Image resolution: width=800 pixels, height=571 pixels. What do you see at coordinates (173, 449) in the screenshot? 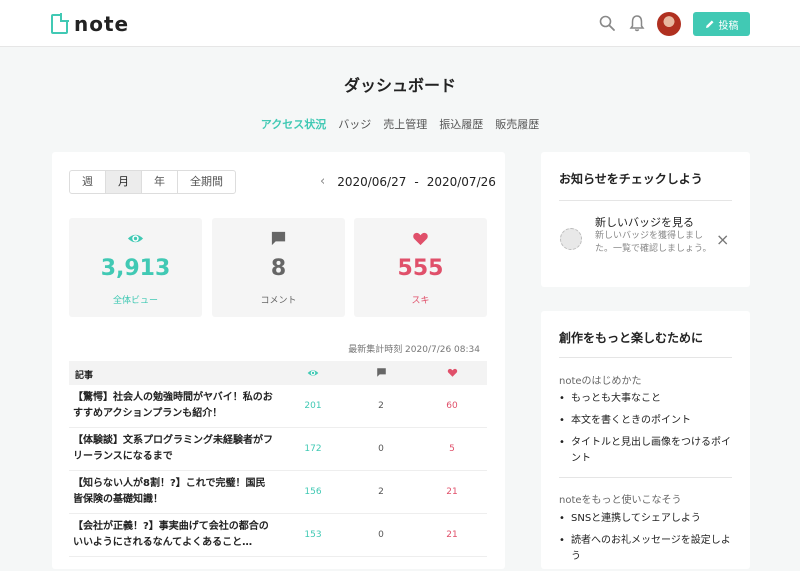
I see `article-title: 【体験談】文系プログラミング未経験者がフリーランスになるまで` at bounding box center [173, 449].